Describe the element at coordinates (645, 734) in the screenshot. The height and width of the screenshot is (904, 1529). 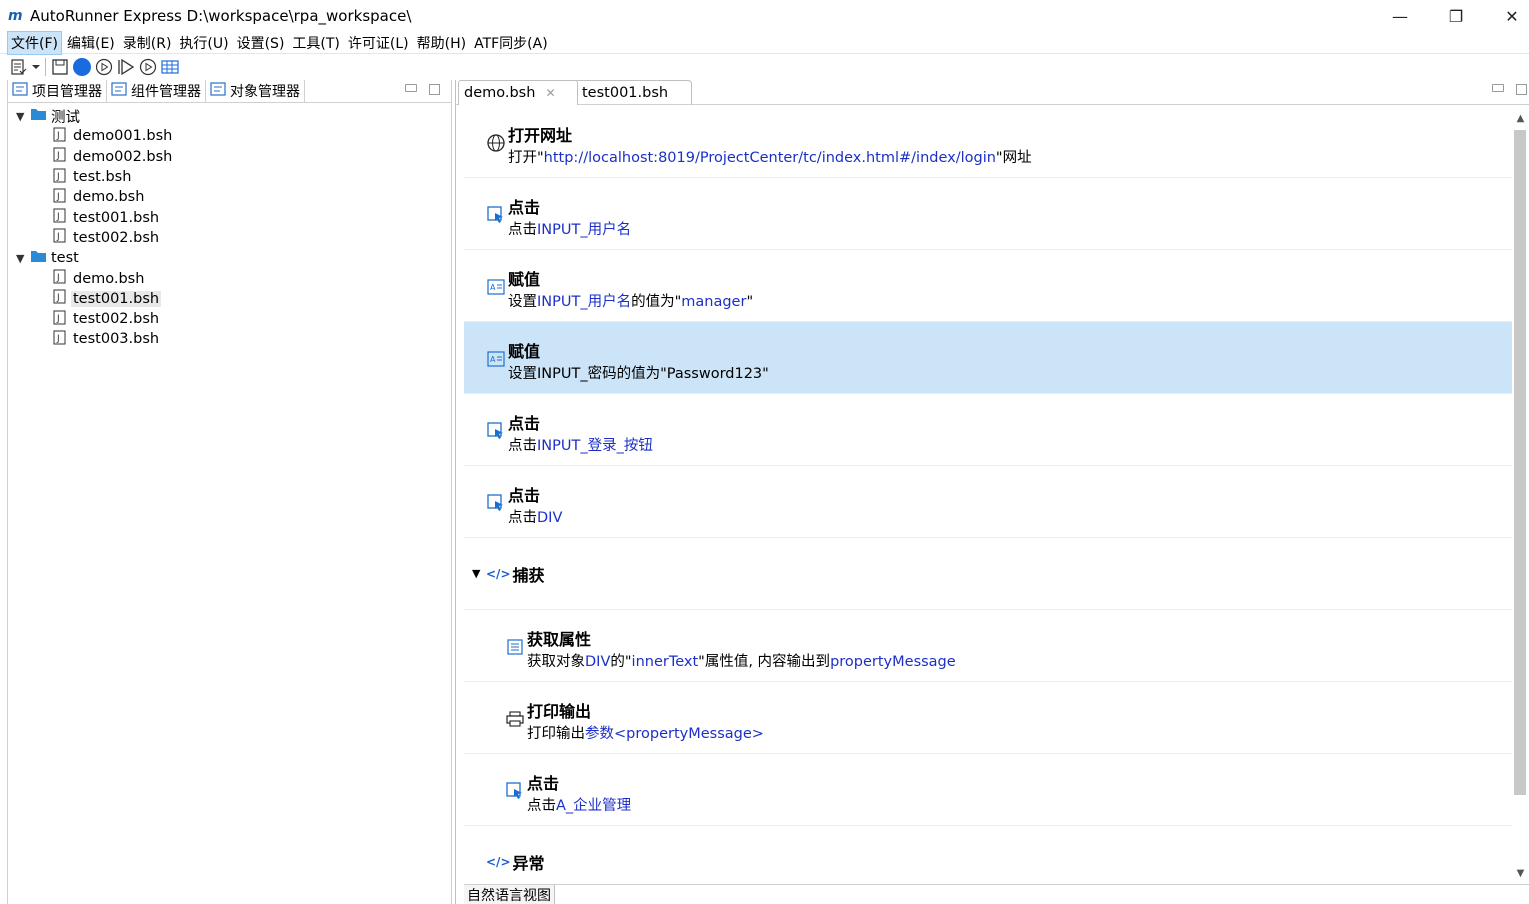
I see `step-description: 打印输出参数<propertyMessage>` at that location.